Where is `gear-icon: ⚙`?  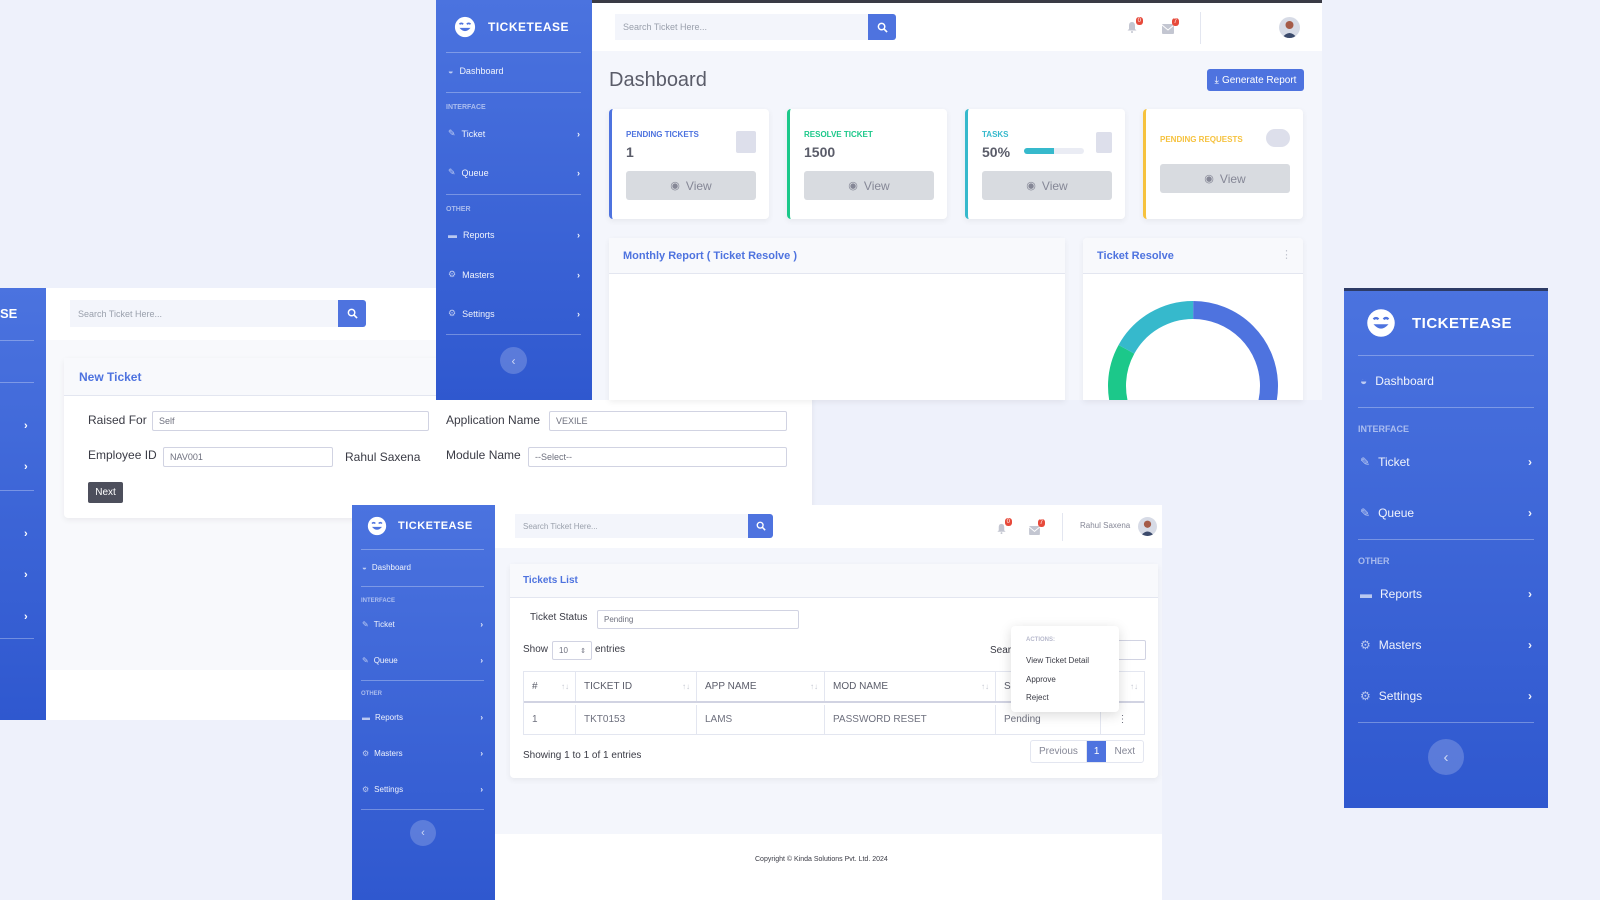
gear-icon: ⚙ is located at coordinates (452, 274).